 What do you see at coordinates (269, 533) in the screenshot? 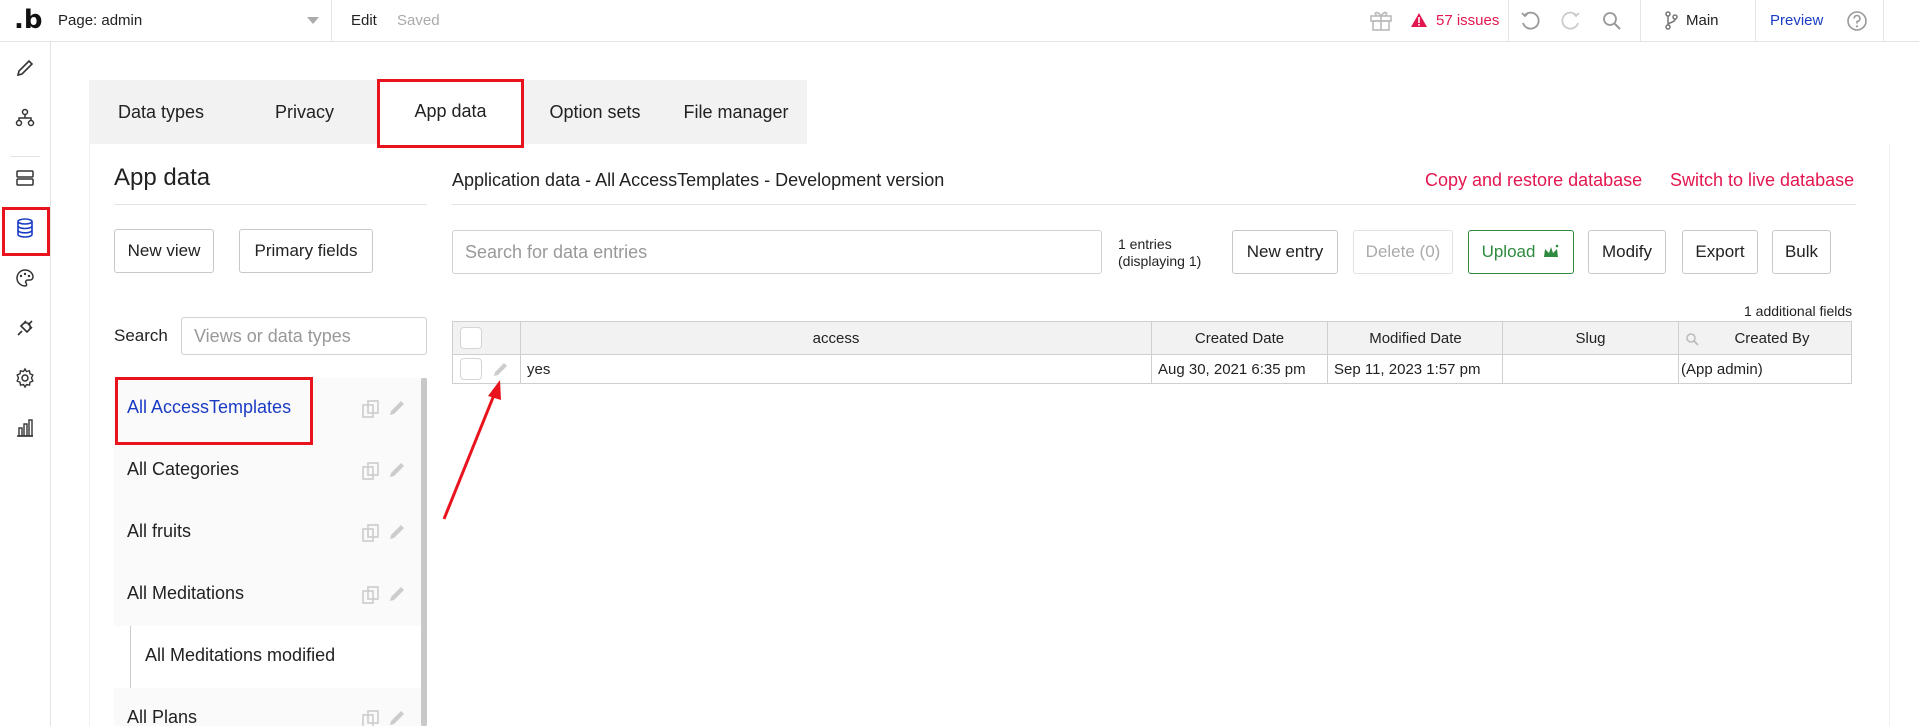
I see `view-item-all-fruits: All fruits` at bounding box center [269, 533].